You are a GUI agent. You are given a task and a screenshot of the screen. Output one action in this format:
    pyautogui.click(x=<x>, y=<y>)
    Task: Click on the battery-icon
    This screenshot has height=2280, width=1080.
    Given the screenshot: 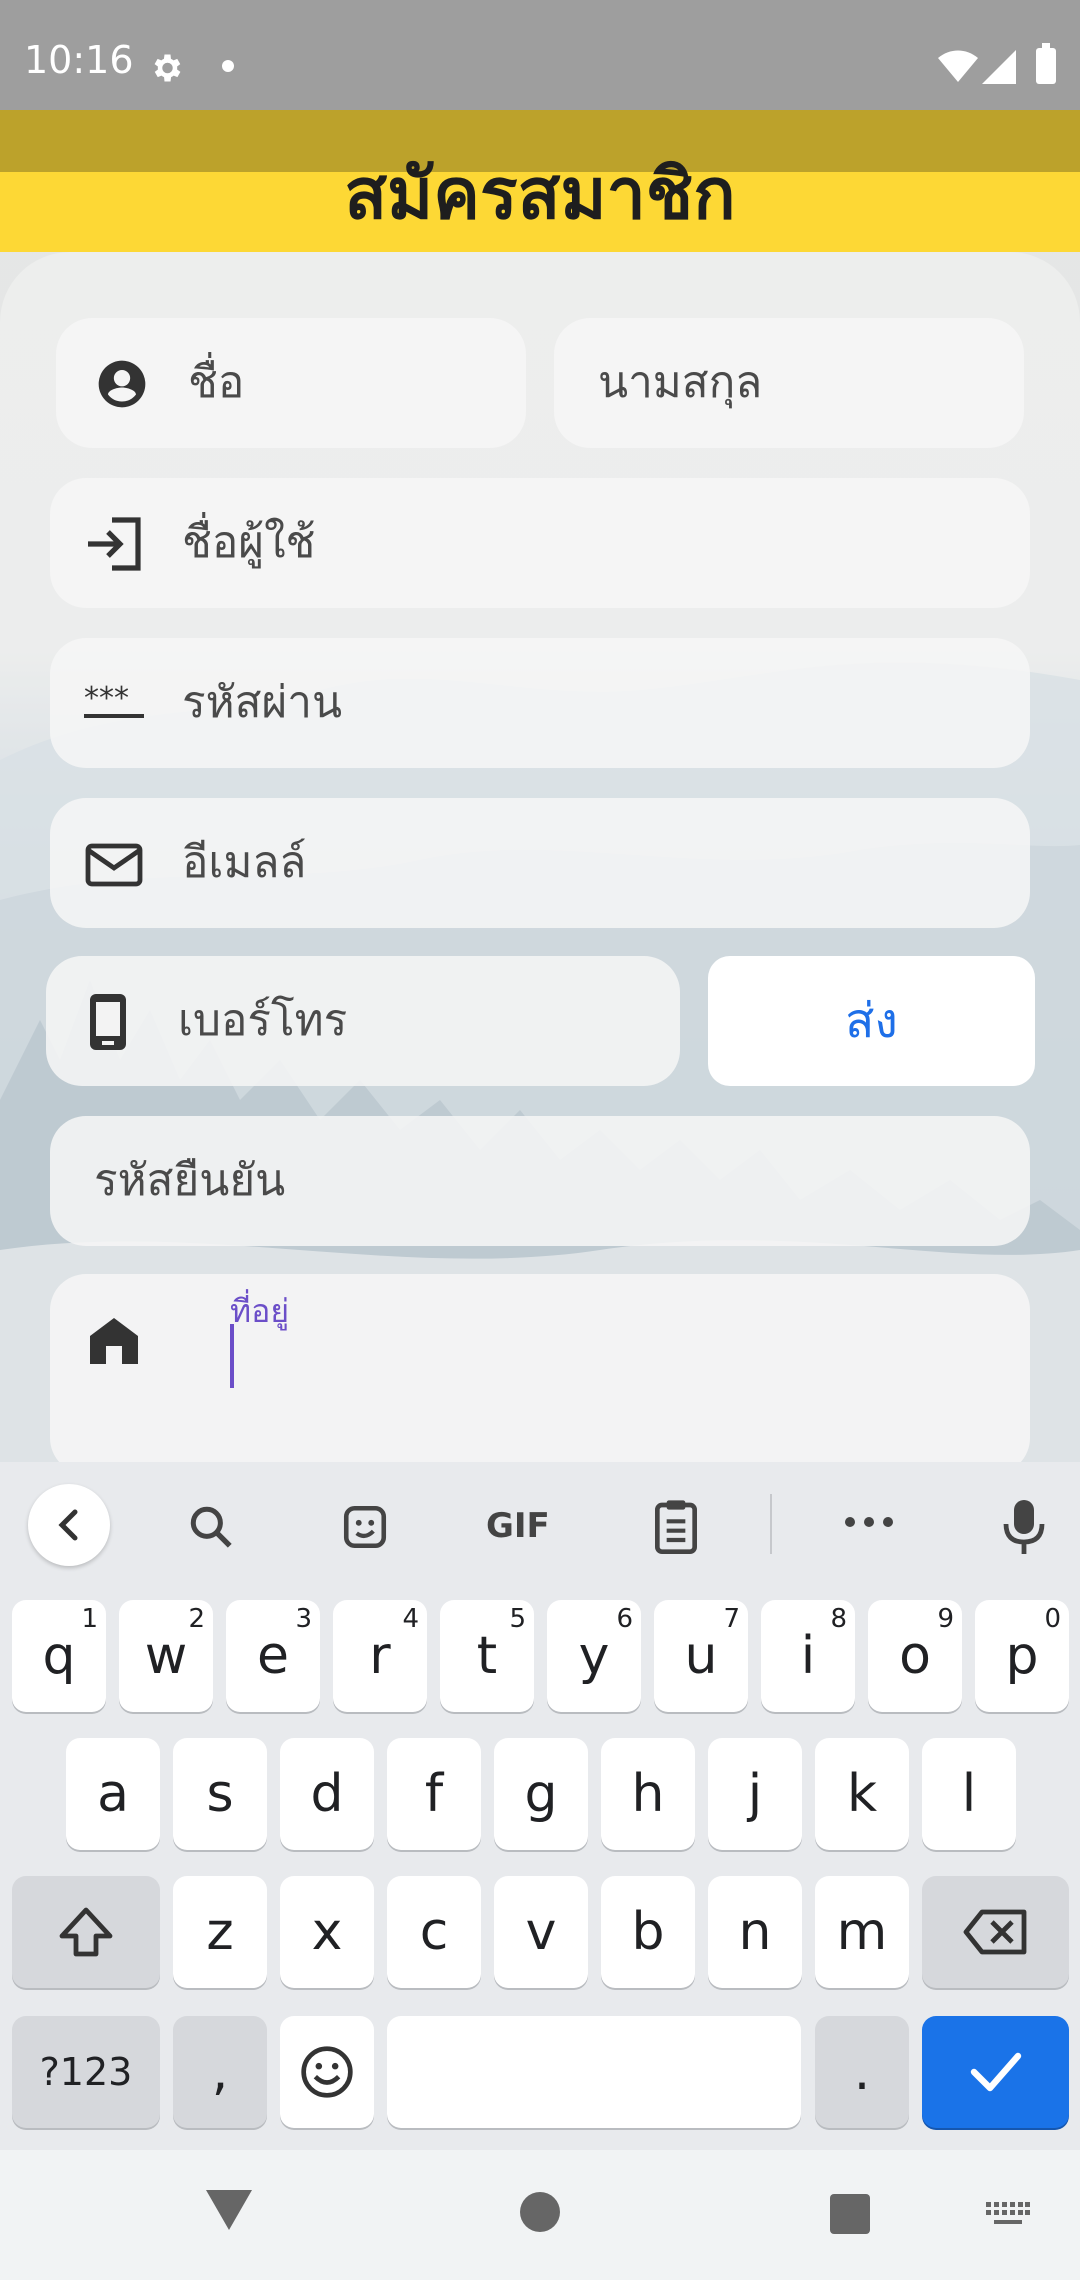 What is the action you would take?
    pyautogui.click(x=1046, y=63)
    